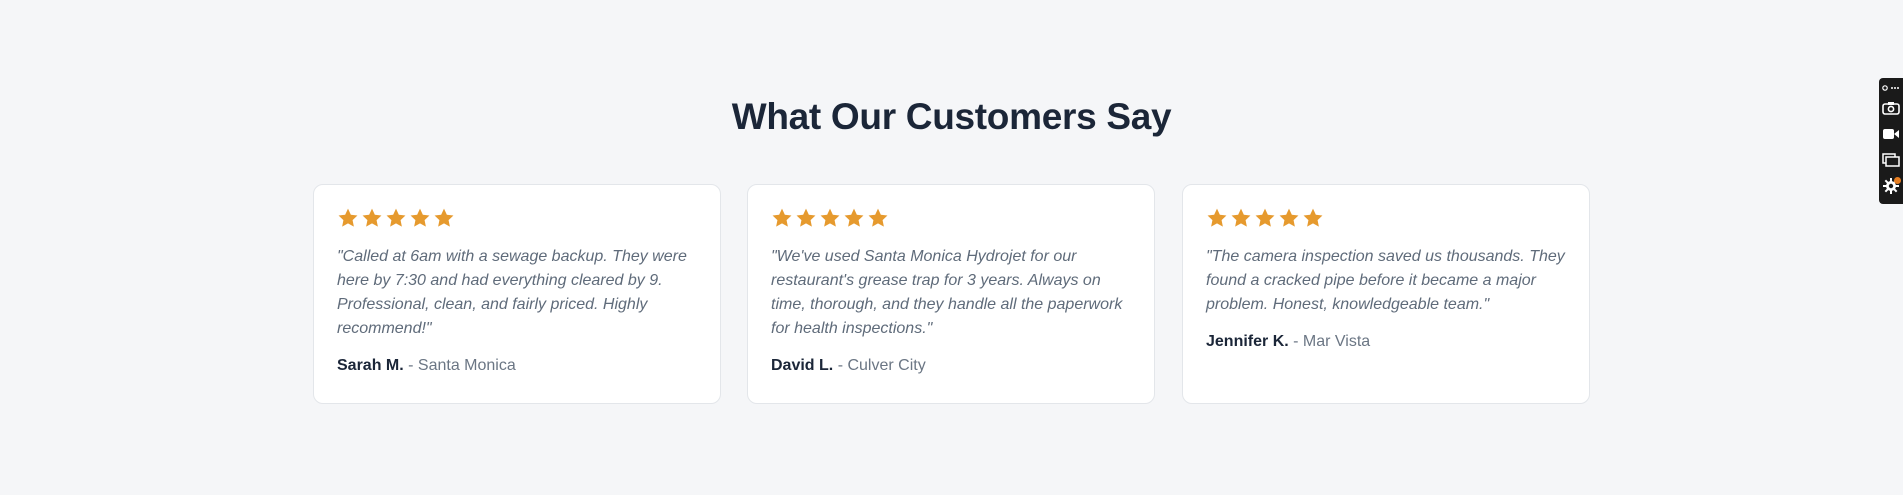 This screenshot has width=1903, height=495. Describe the element at coordinates (1247, 341) in the screenshot. I see `author-name: Jennifer K.` at that location.